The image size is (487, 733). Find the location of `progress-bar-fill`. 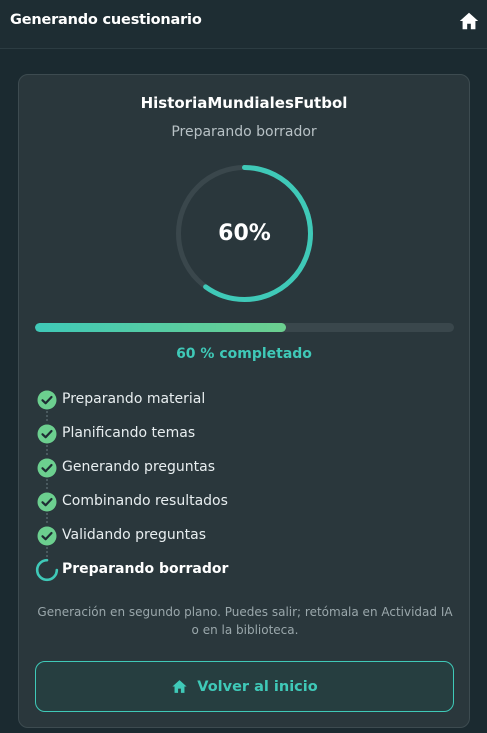

progress-bar-fill is located at coordinates (161, 327).